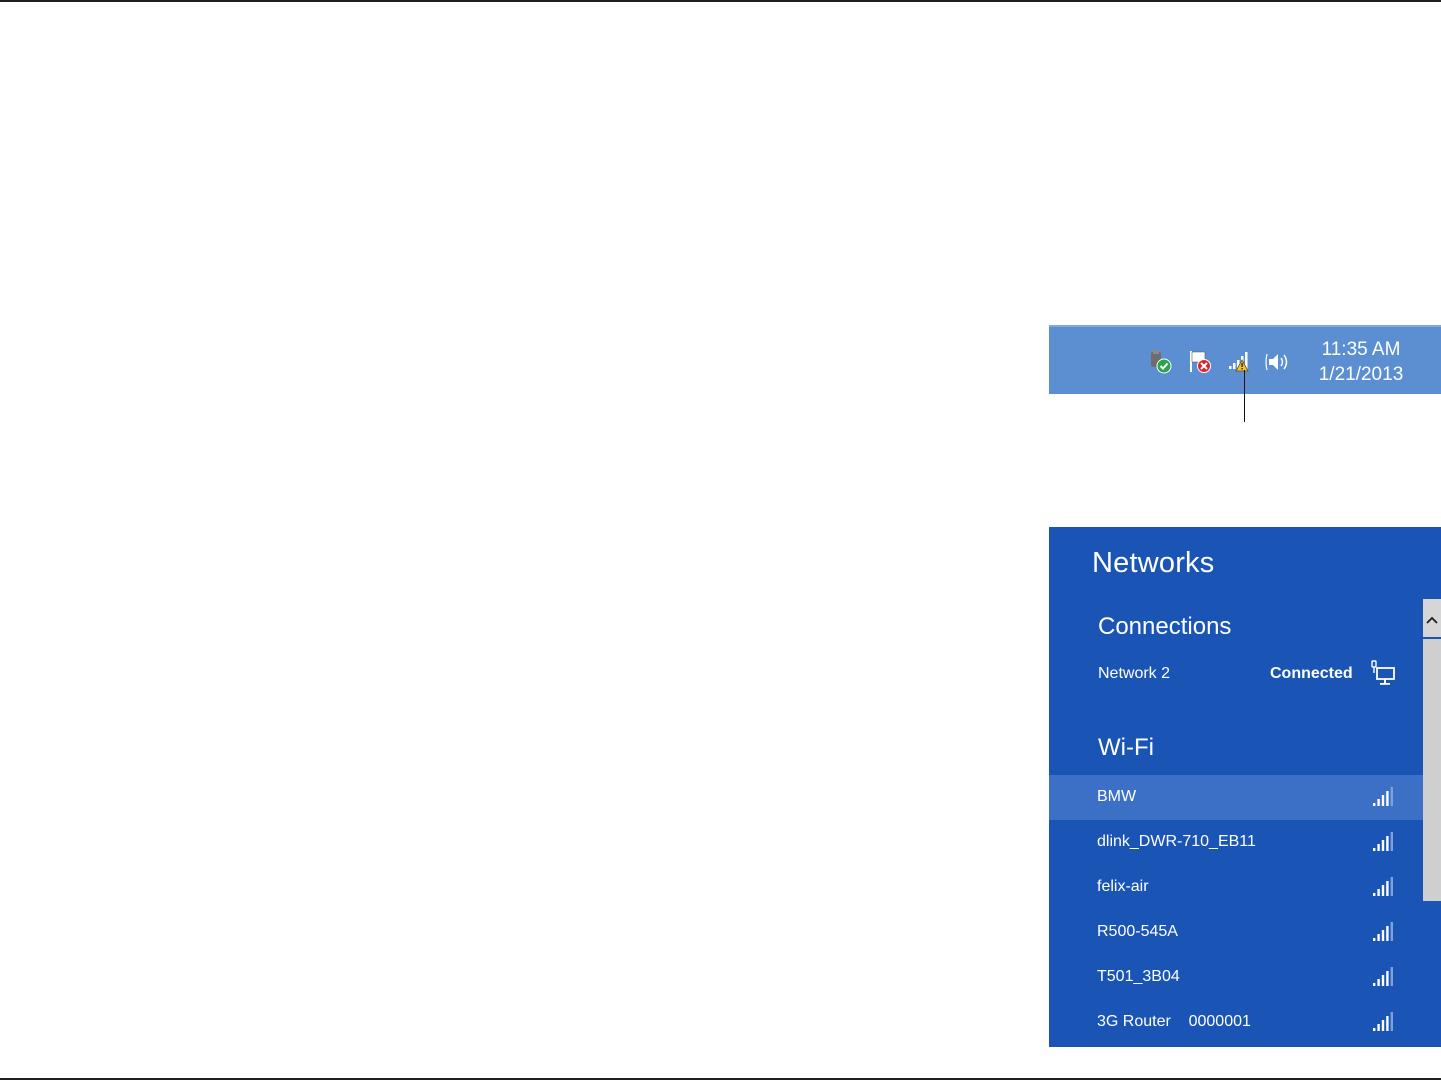 This screenshot has height=1081, width=1441. I want to click on scroll-thumb, so click(1432, 770).